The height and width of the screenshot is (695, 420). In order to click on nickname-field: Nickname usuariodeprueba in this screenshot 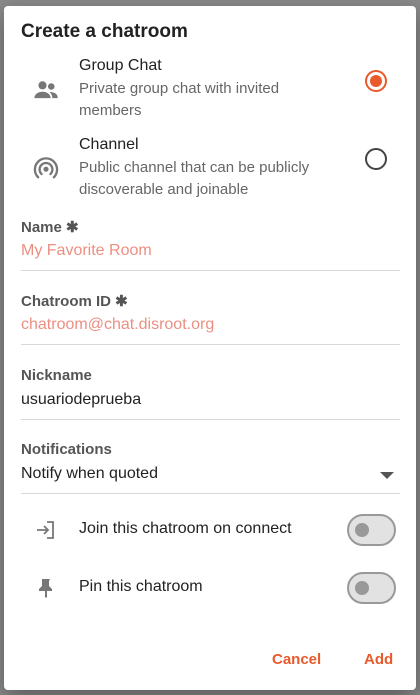, I will do `click(210, 393)`.